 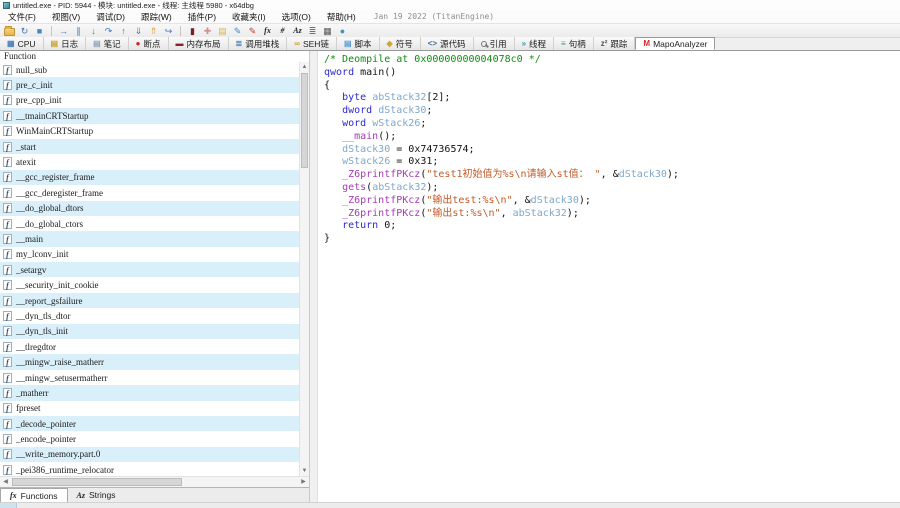 What do you see at coordinates (252, 31) in the screenshot?
I see `highlight-pencil-icon: ✎` at bounding box center [252, 31].